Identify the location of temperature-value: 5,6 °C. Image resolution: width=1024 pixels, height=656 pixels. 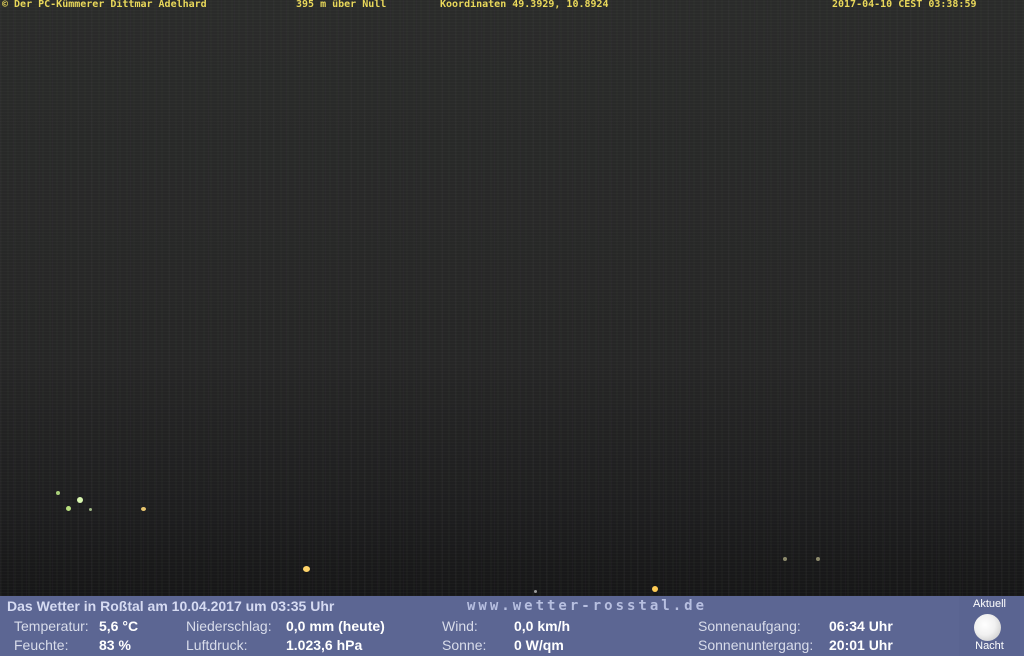
(119, 626).